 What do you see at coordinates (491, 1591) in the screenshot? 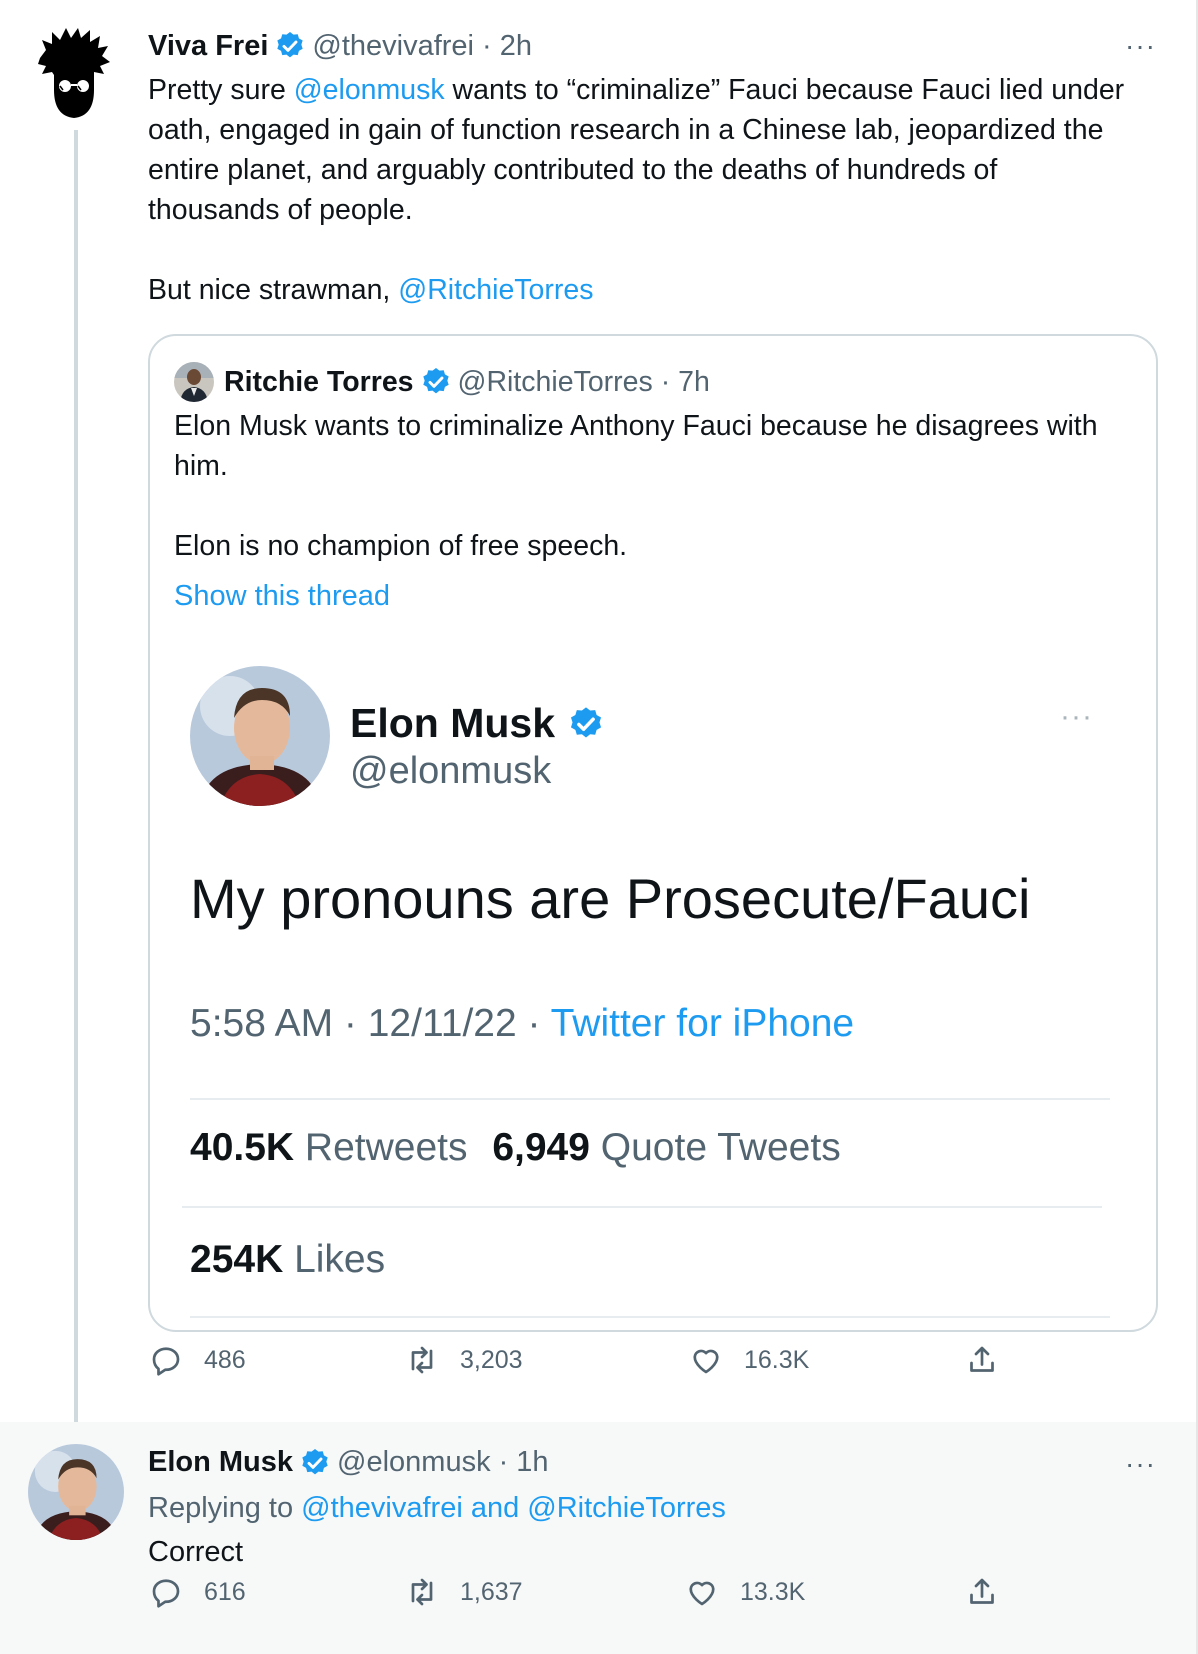
I see `retweet-count: 1,637` at bounding box center [491, 1591].